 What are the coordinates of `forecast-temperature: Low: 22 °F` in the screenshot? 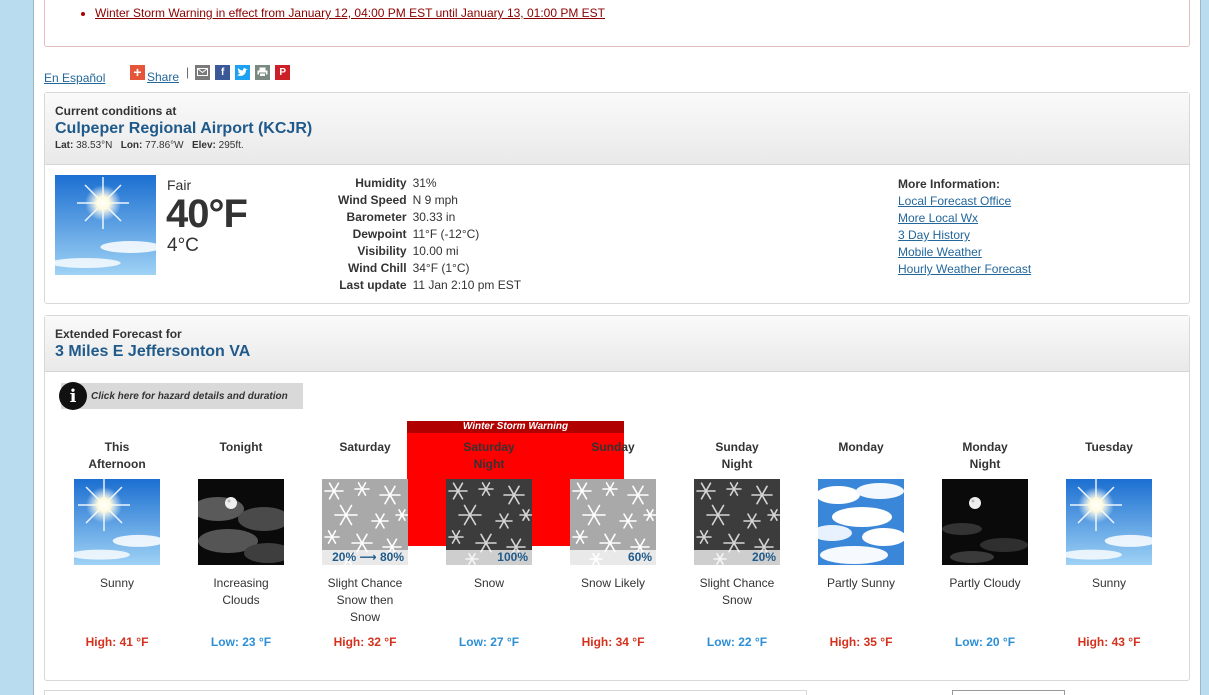 It's located at (737, 642).